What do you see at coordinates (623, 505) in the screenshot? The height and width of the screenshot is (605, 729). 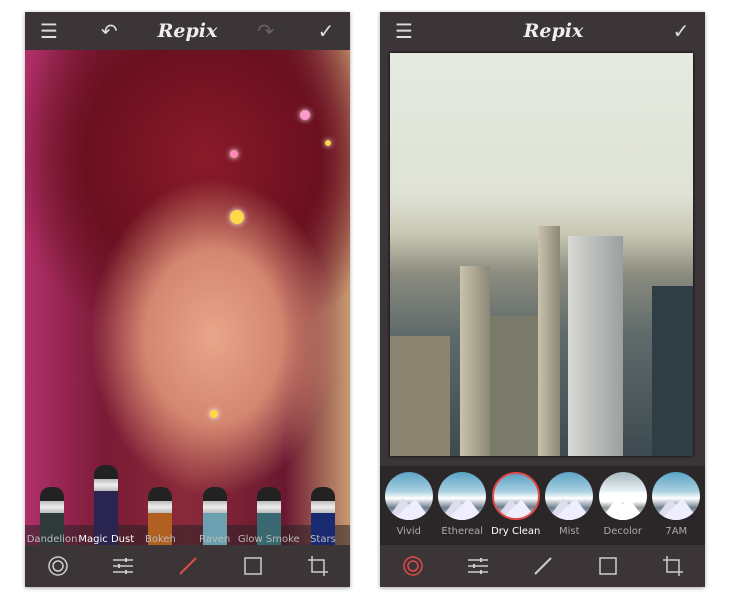 I see `filter-decolor: Decolor` at bounding box center [623, 505].